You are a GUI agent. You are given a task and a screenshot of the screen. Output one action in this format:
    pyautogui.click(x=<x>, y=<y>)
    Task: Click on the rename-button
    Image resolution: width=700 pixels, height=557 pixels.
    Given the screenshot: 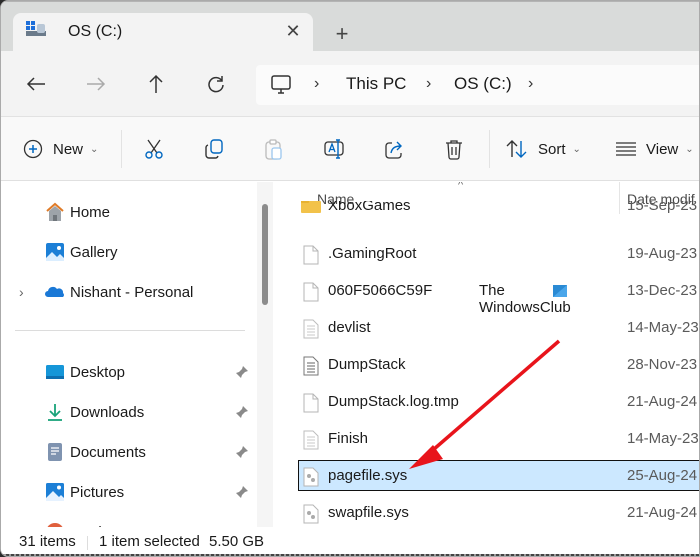 What is the action you would take?
    pyautogui.click(x=335, y=149)
    